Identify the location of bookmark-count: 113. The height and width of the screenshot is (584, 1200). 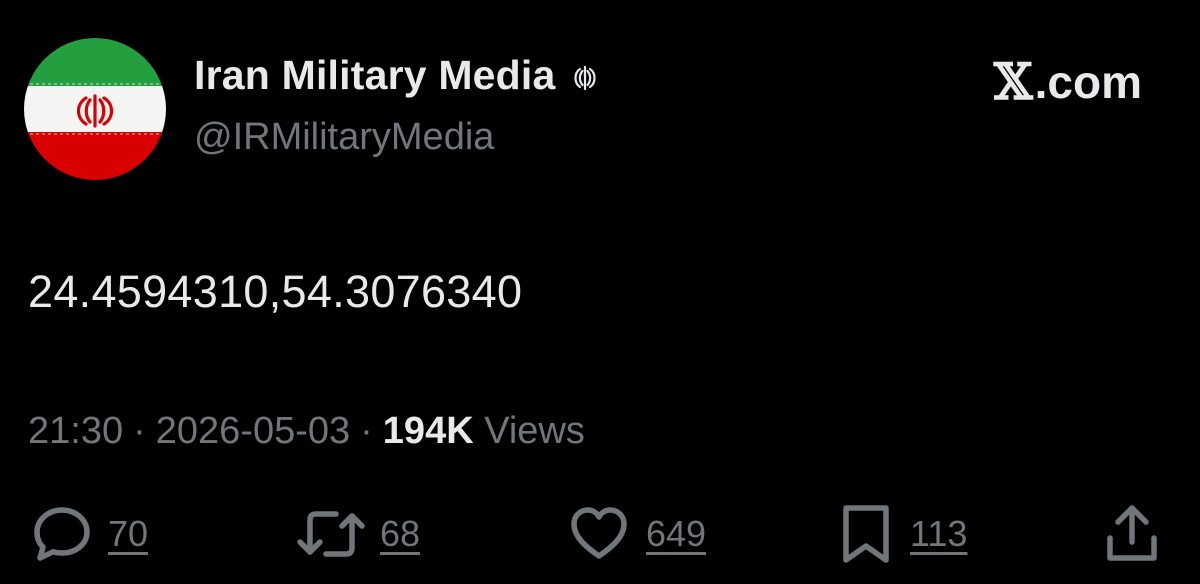
(938, 534).